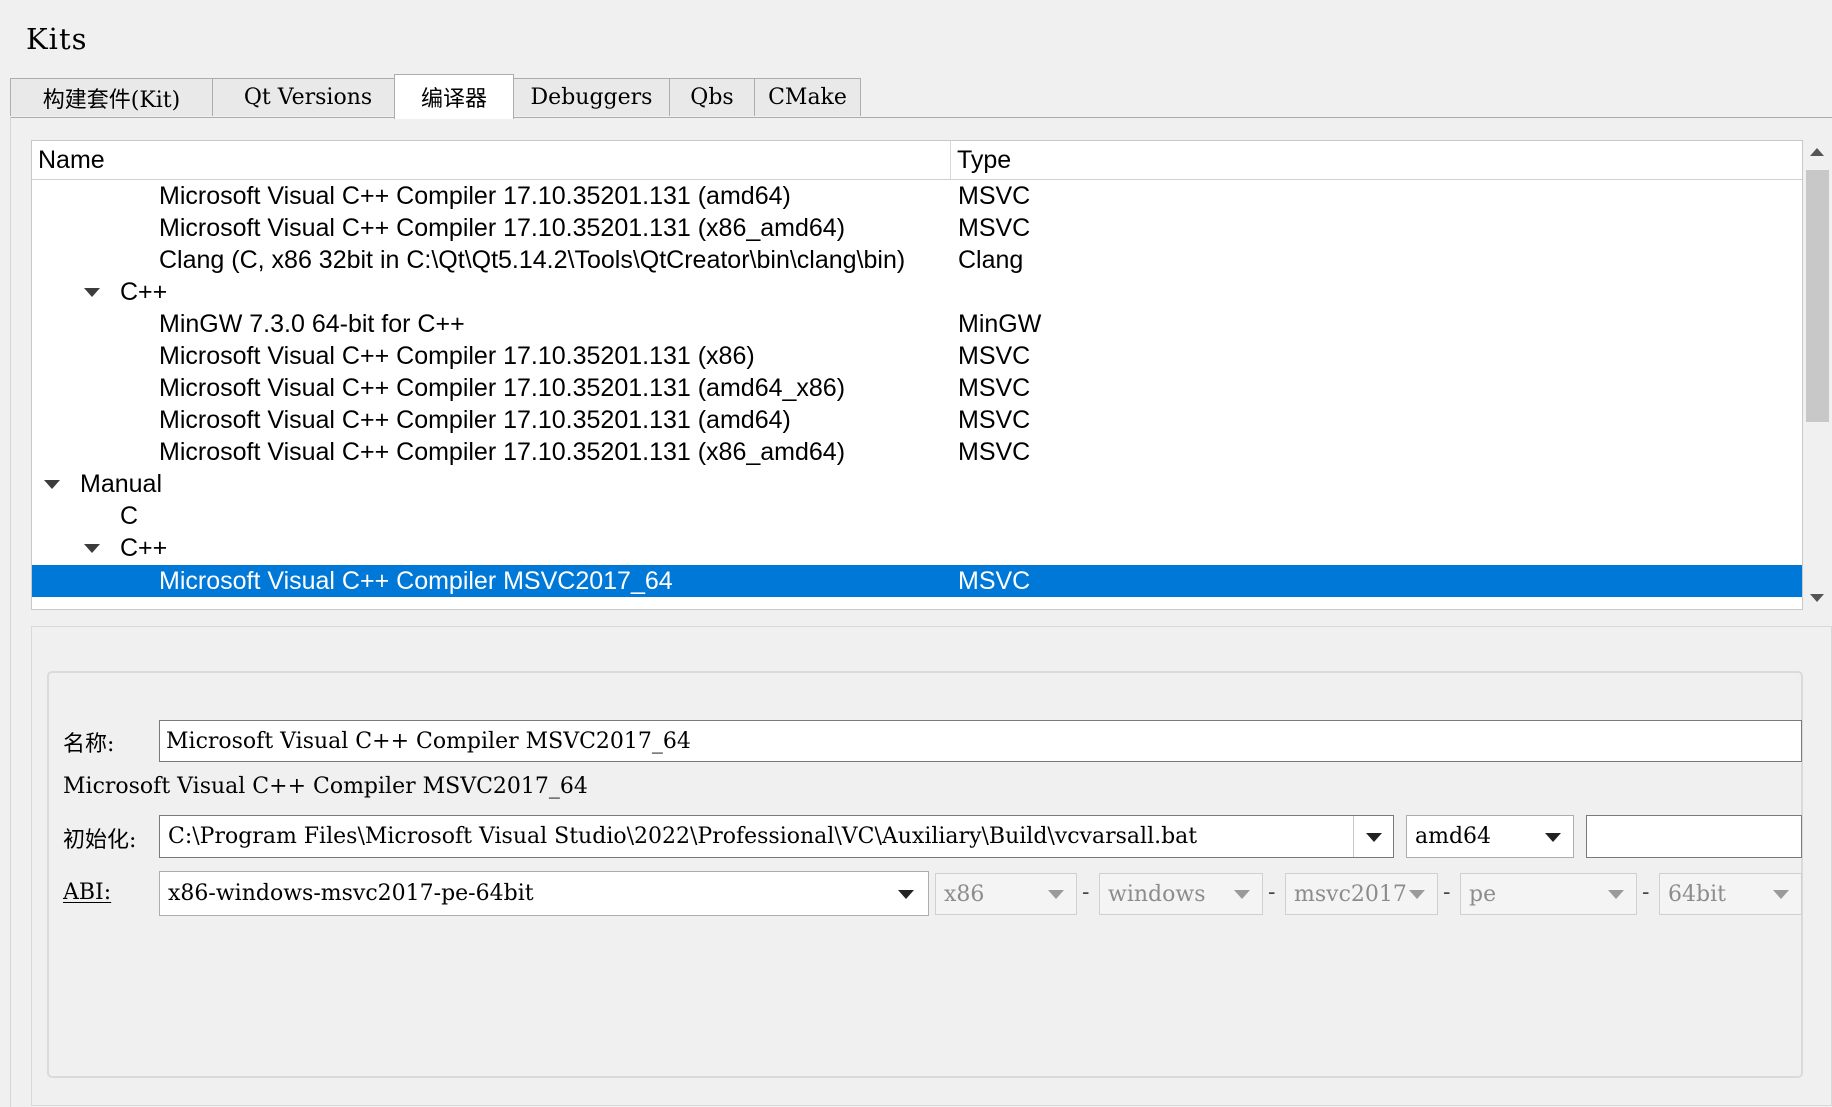 The height and width of the screenshot is (1107, 1832). I want to click on window-title: Kits, so click(57, 39).